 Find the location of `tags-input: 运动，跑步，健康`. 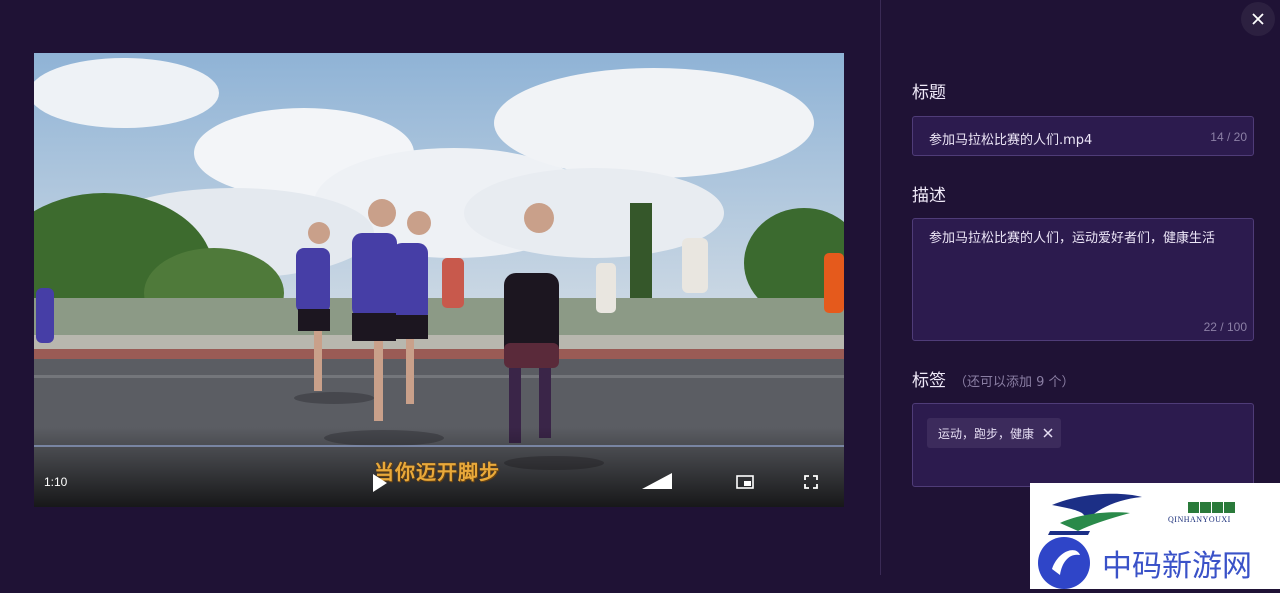

tags-input: 运动，跑步，健康 is located at coordinates (1083, 445).